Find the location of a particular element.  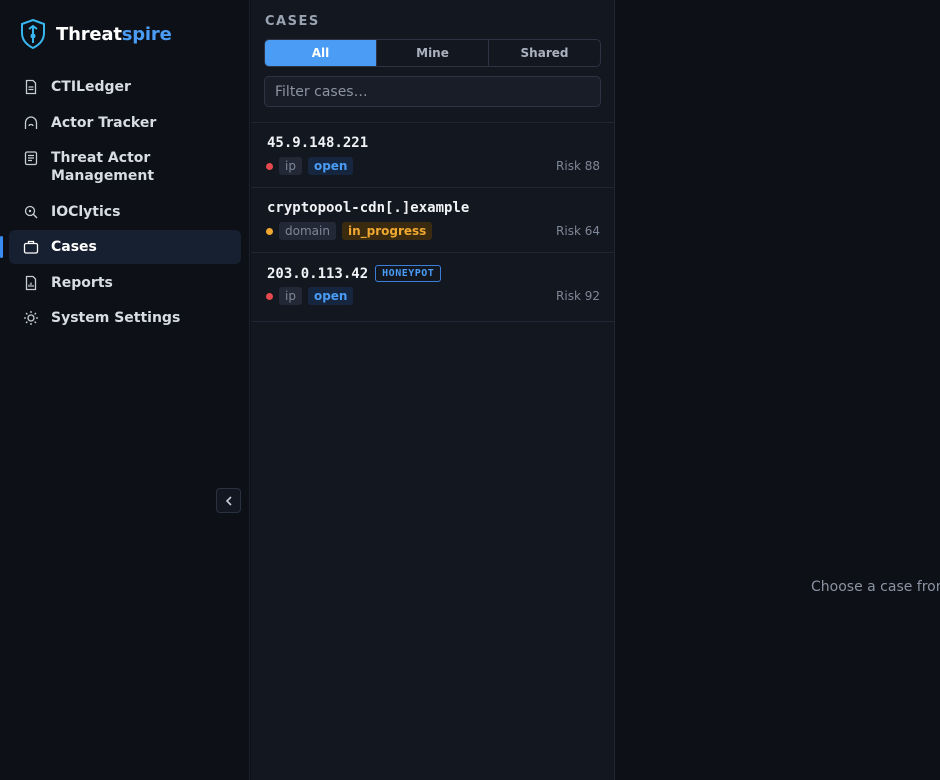

sidebar-item-label: Actor Tracker is located at coordinates (104, 122).